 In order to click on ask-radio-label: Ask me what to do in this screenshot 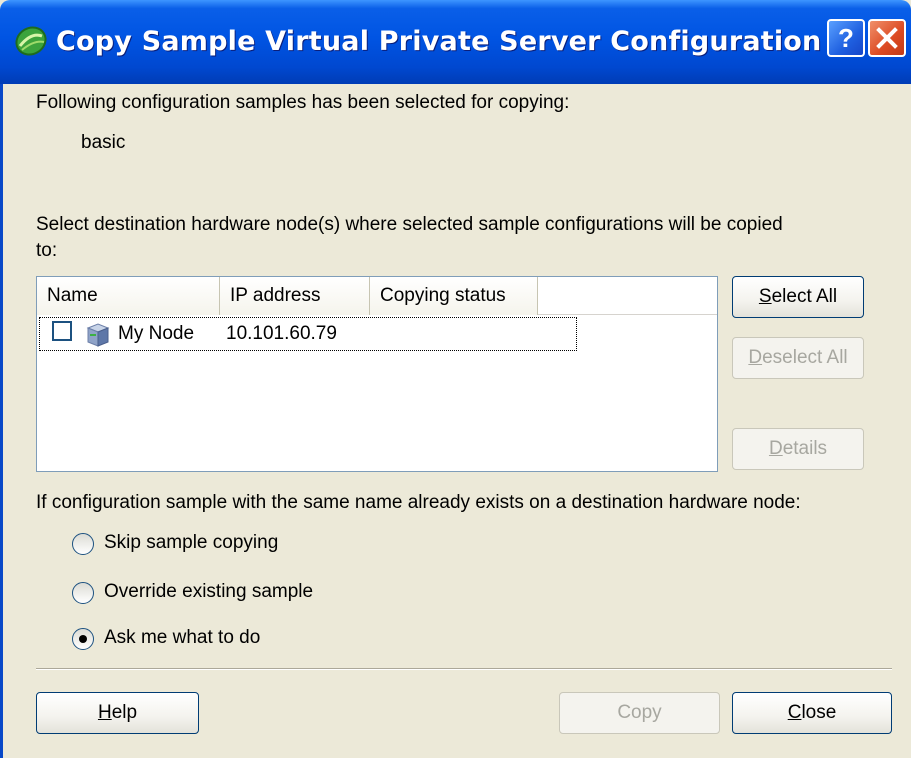, I will do `click(182, 638)`.